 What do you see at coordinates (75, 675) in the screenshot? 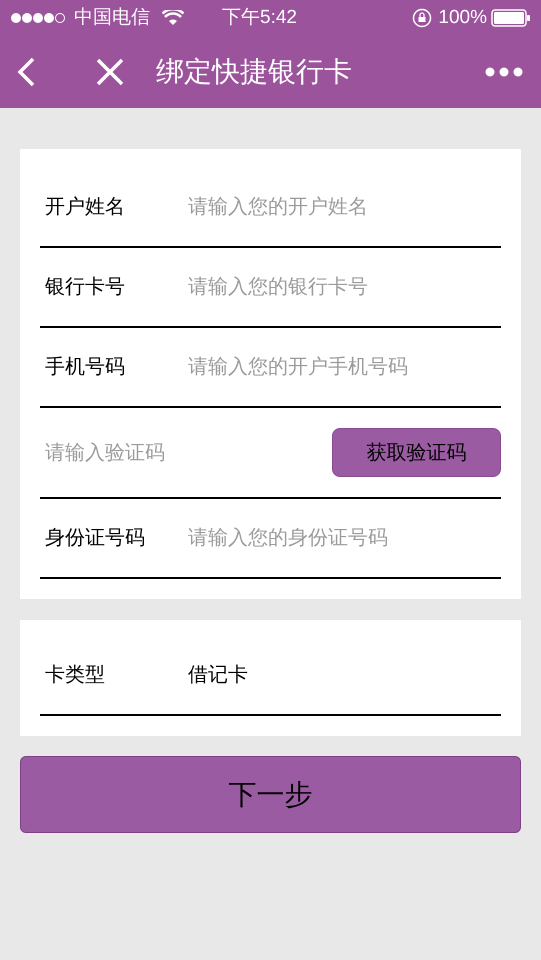
I see `field-label: 卡类型` at bounding box center [75, 675].